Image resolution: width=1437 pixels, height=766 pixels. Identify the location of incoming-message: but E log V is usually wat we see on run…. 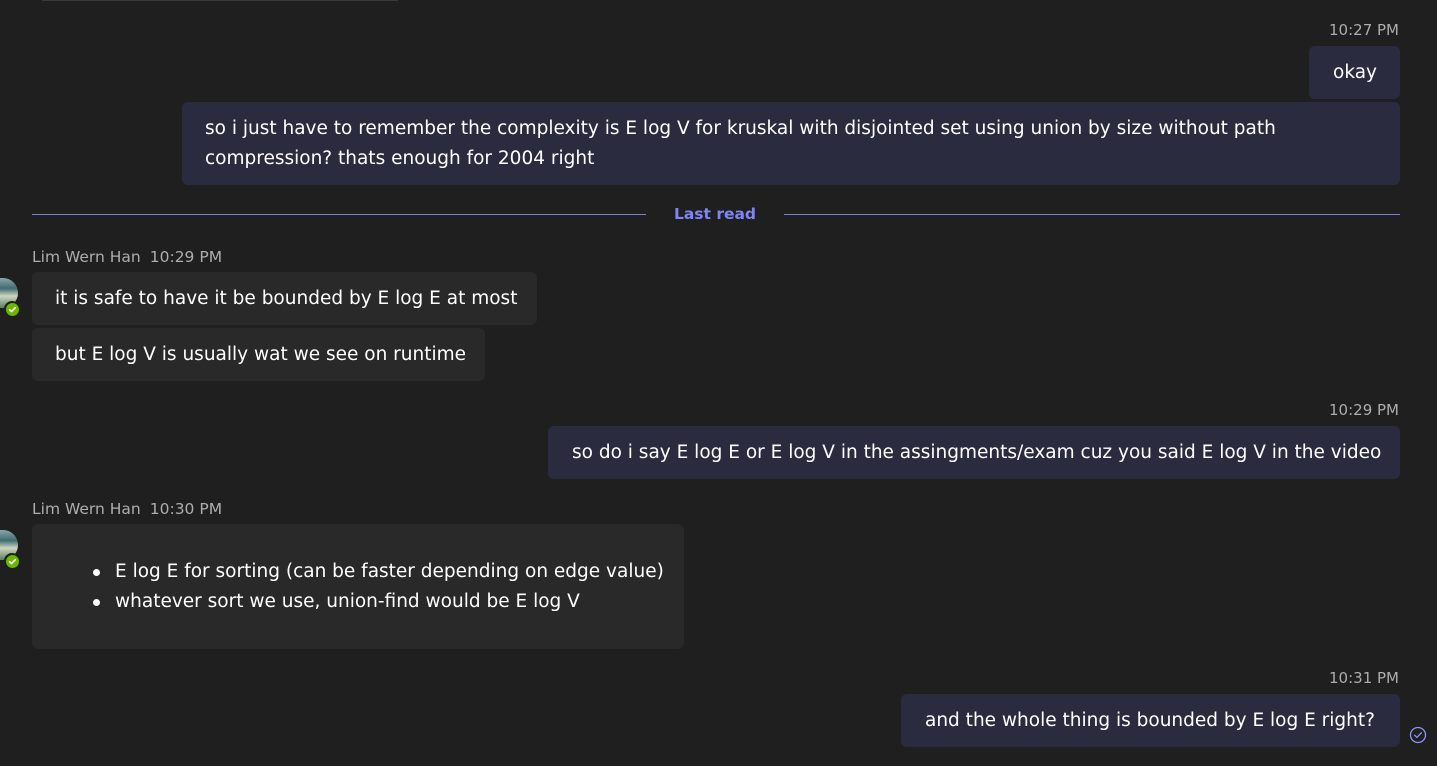
(258, 354).